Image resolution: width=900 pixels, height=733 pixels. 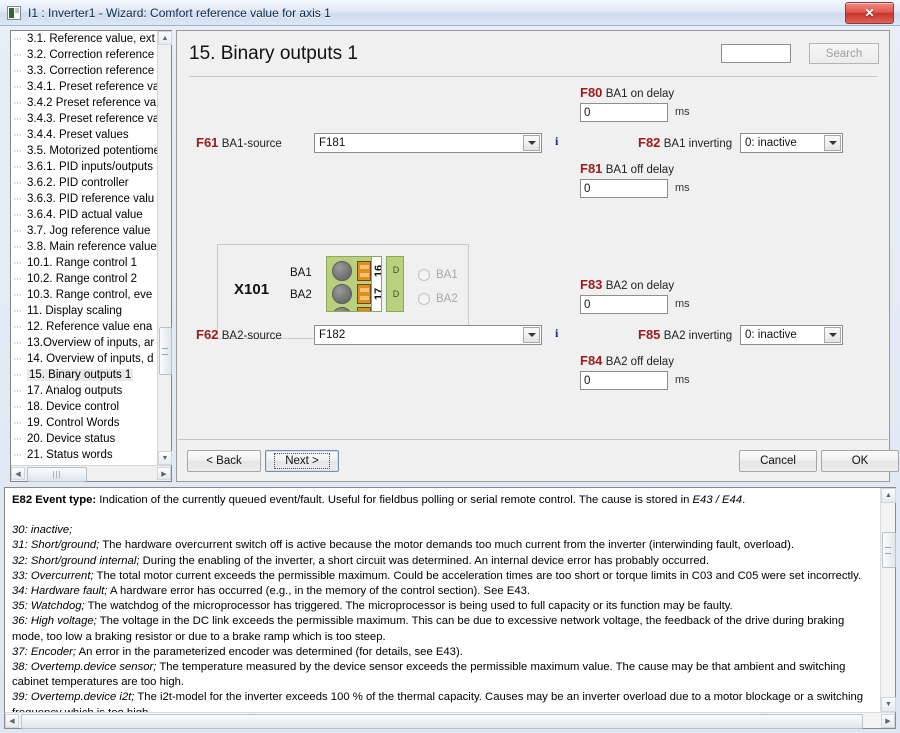 What do you see at coordinates (91, 473) in the screenshot?
I see `tree-horizontal-scrollbar: ◀ ||| ▶` at bounding box center [91, 473].